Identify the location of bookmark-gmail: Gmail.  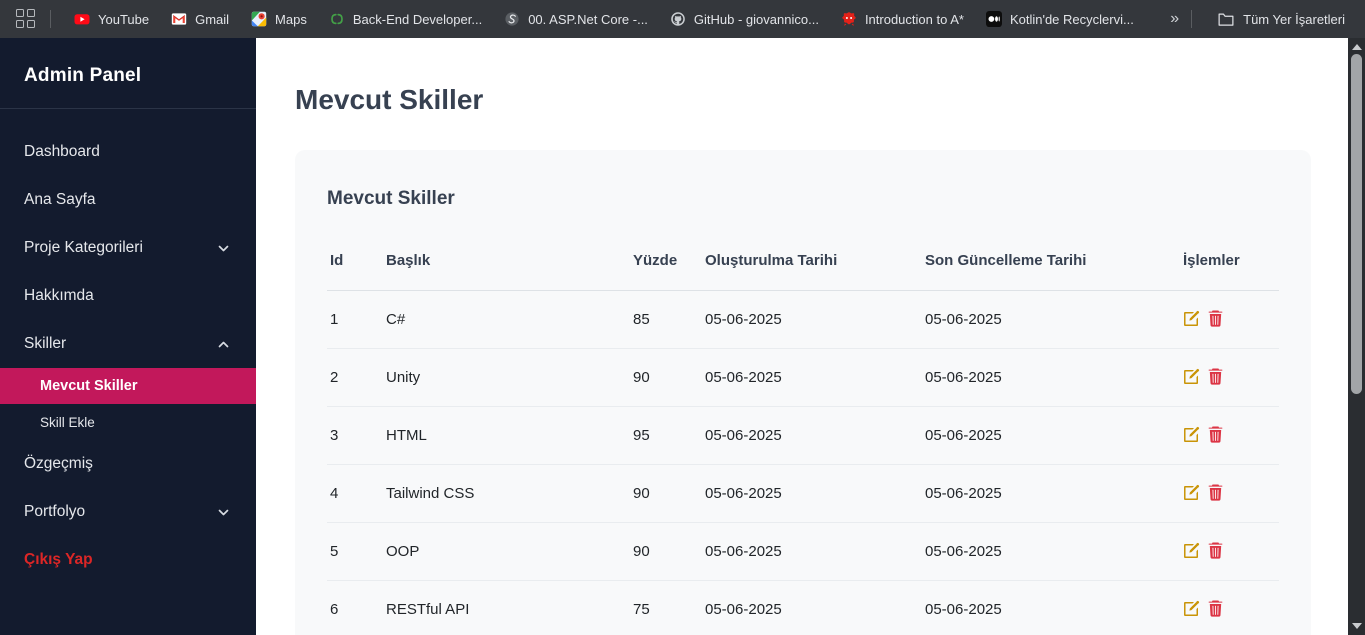
(200, 19).